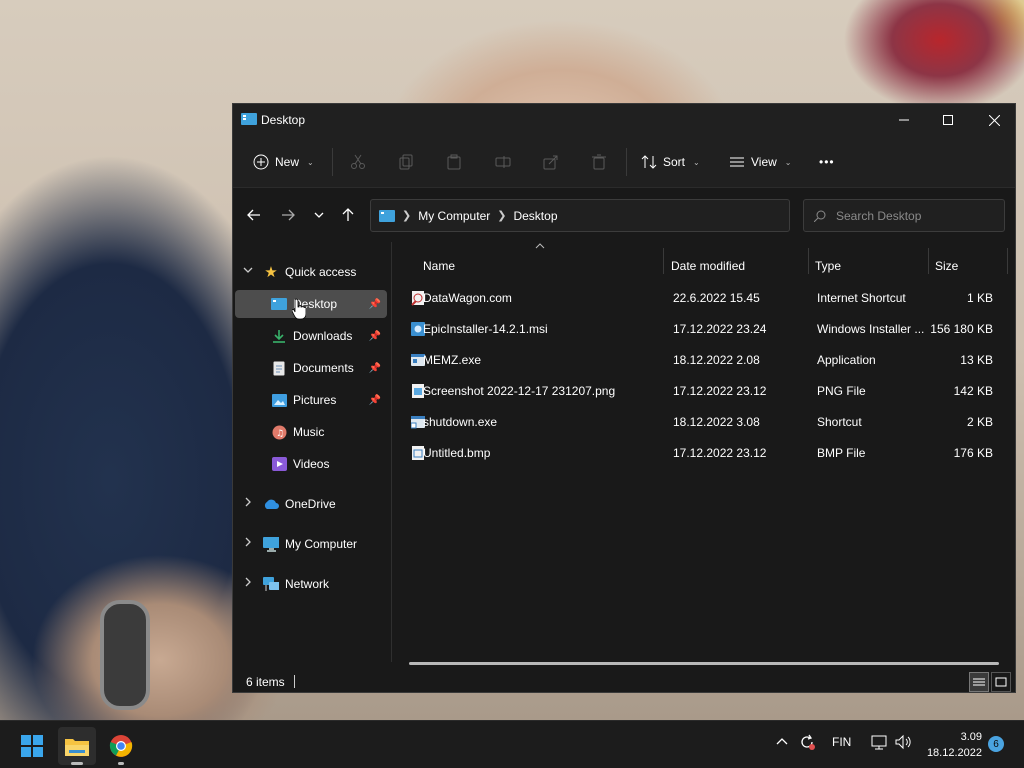  What do you see at coordinates (879, 743) in the screenshot?
I see `network-tray-icon` at bounding box center [879, 743].